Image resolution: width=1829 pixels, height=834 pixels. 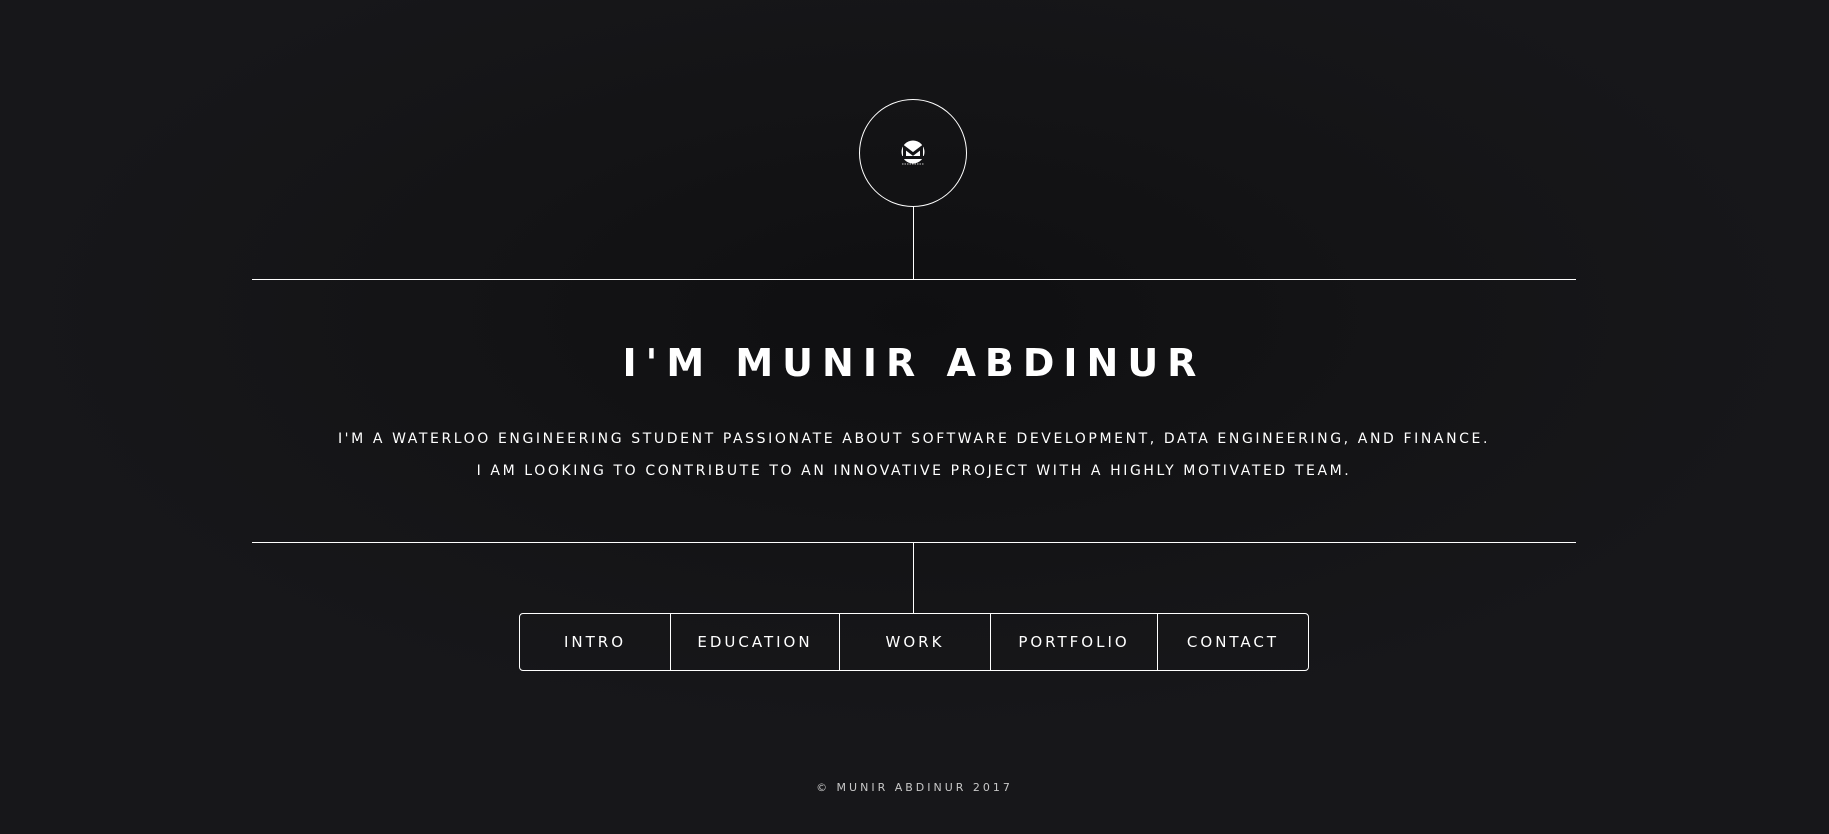 What do you see at coordinates (1233, 642) in the screenshot?
I see `nav-item-contact: CONTACT` at bounding box center [1233, 642].